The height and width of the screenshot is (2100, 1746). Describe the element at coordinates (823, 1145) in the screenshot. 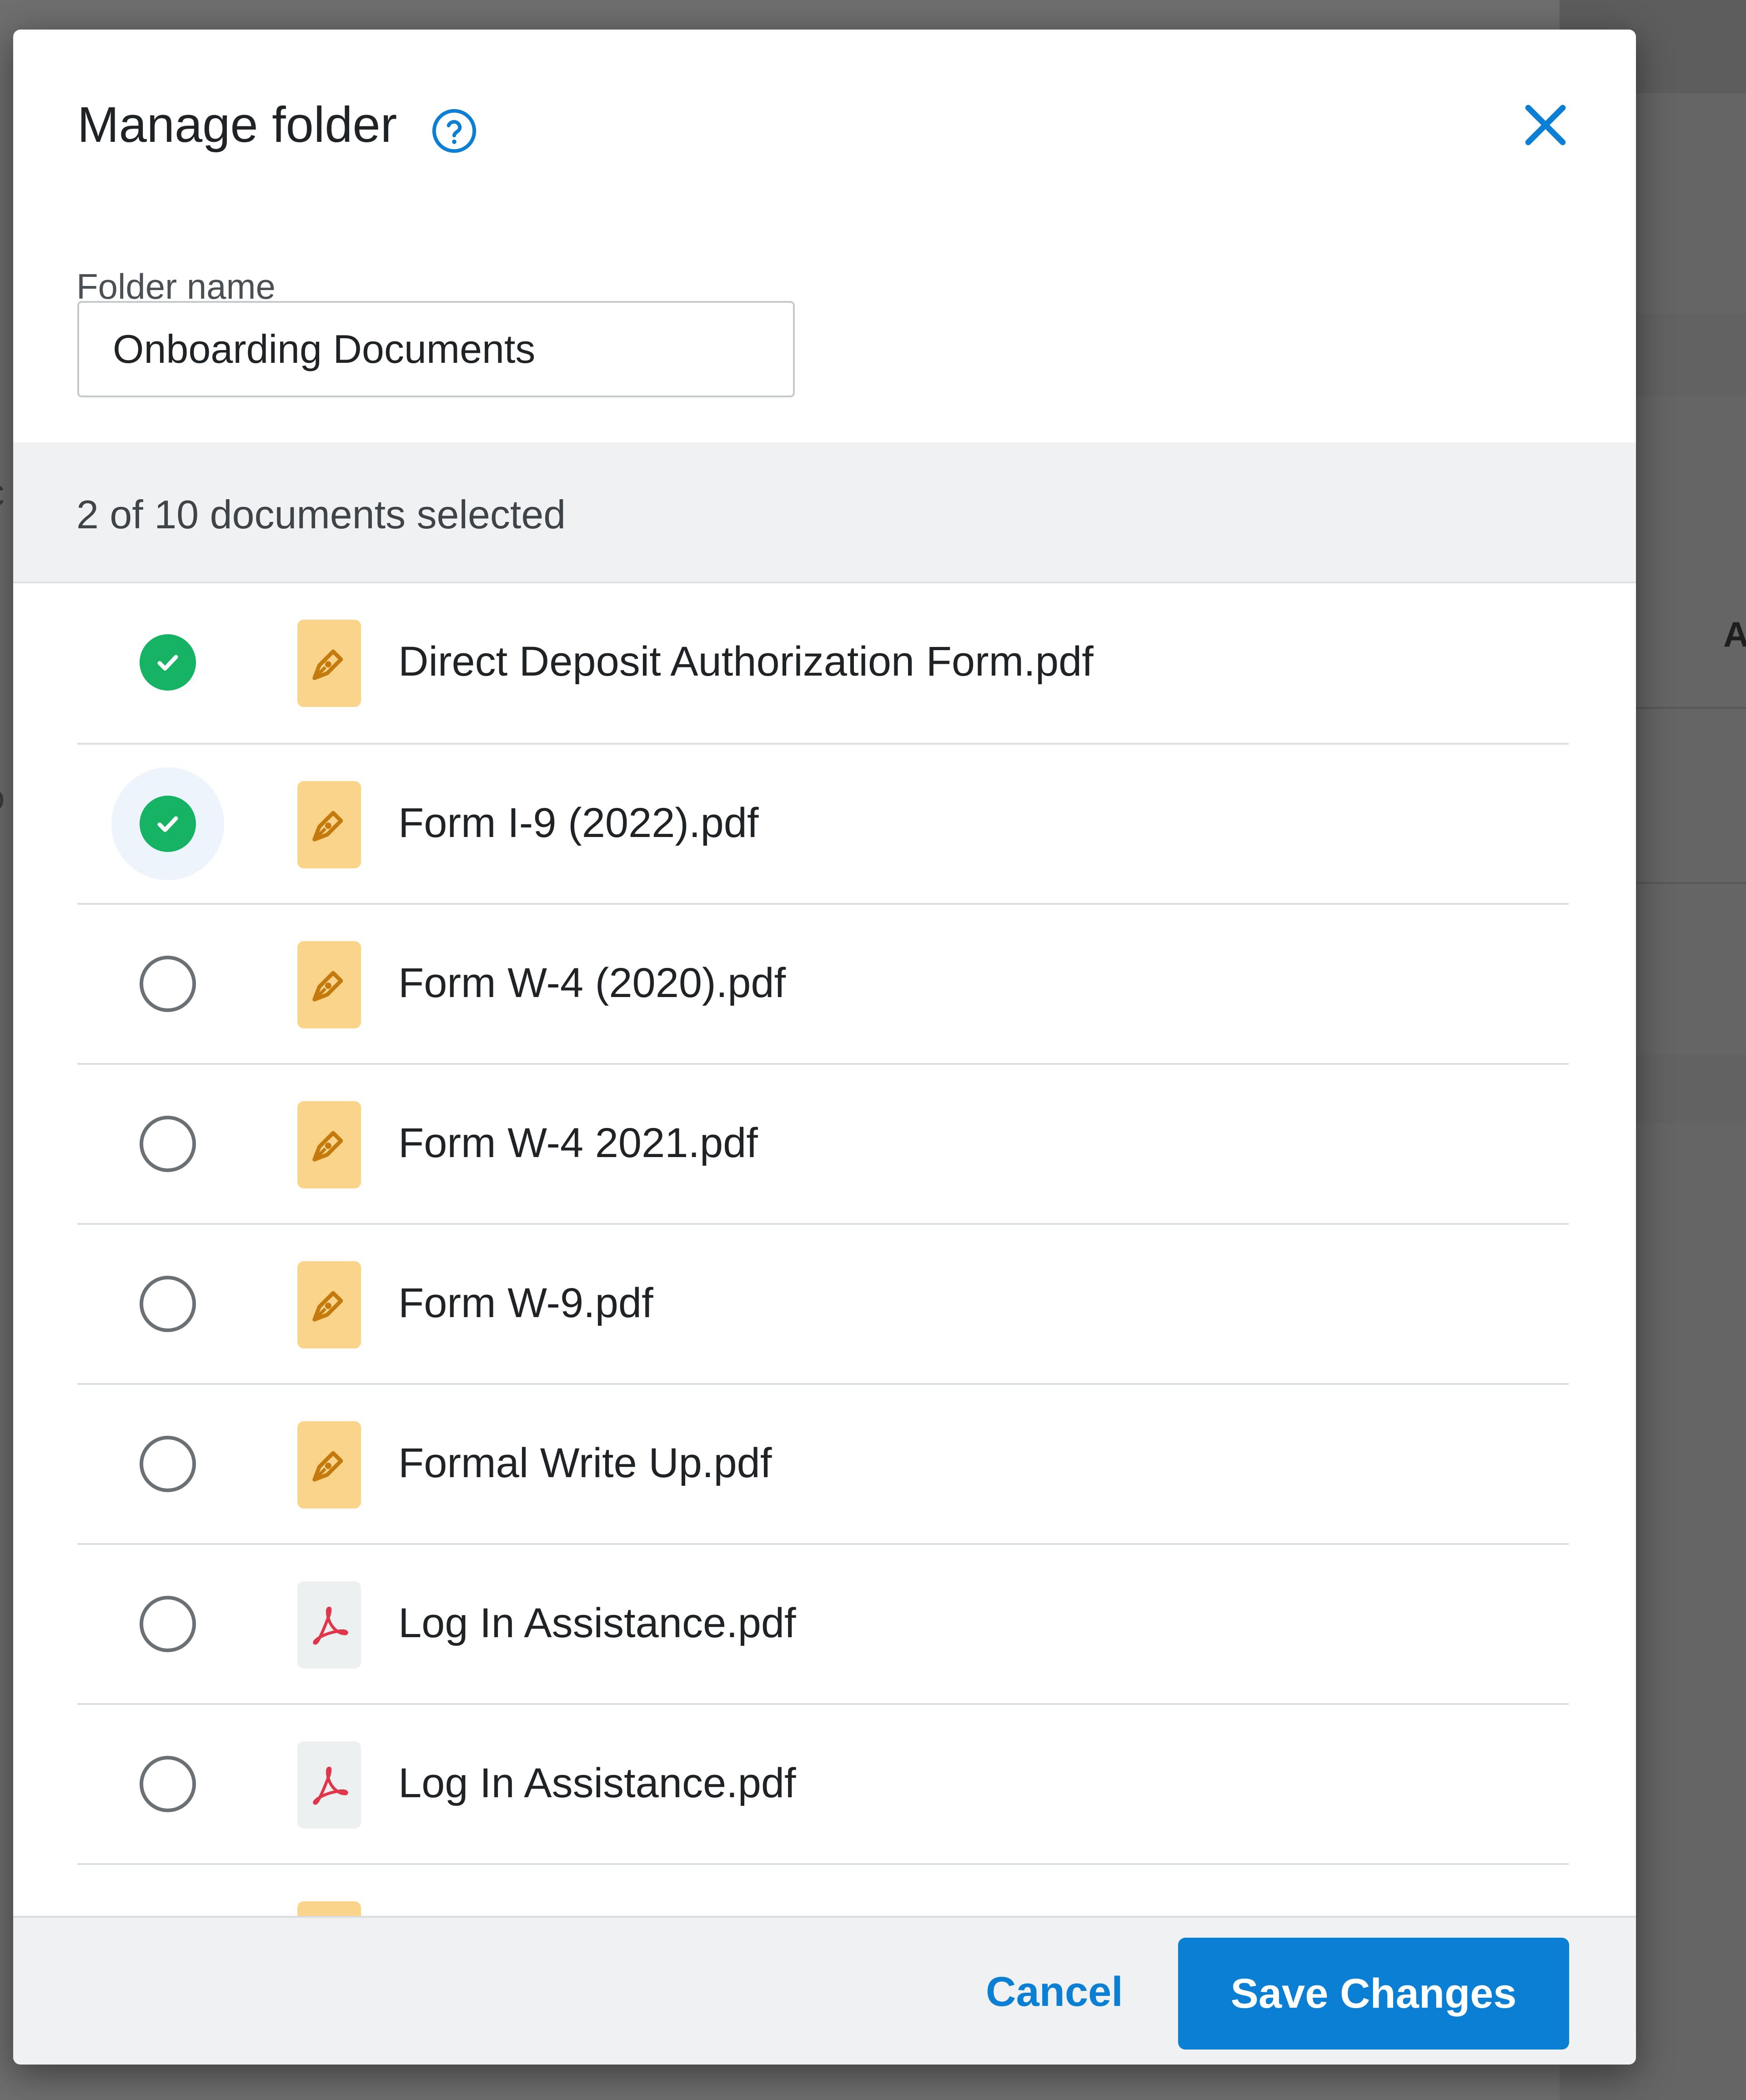

I see `document-row: Form W-4 2021.pdf` at that location.